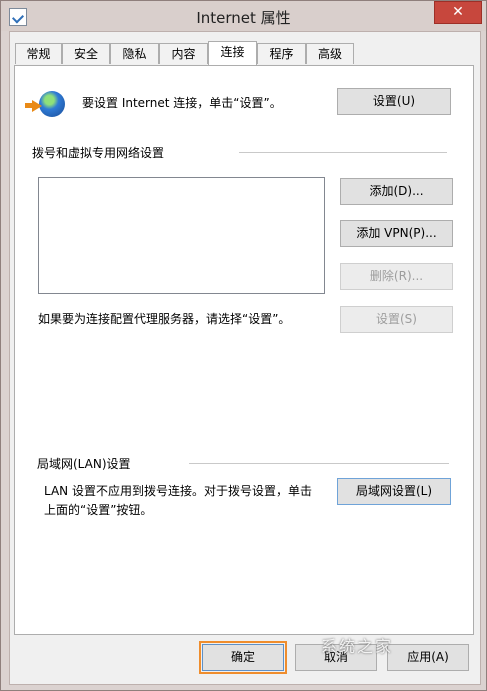 This screenshot has height=691, width=487. I want to click on tab-general: 常规, so click(38, 53).